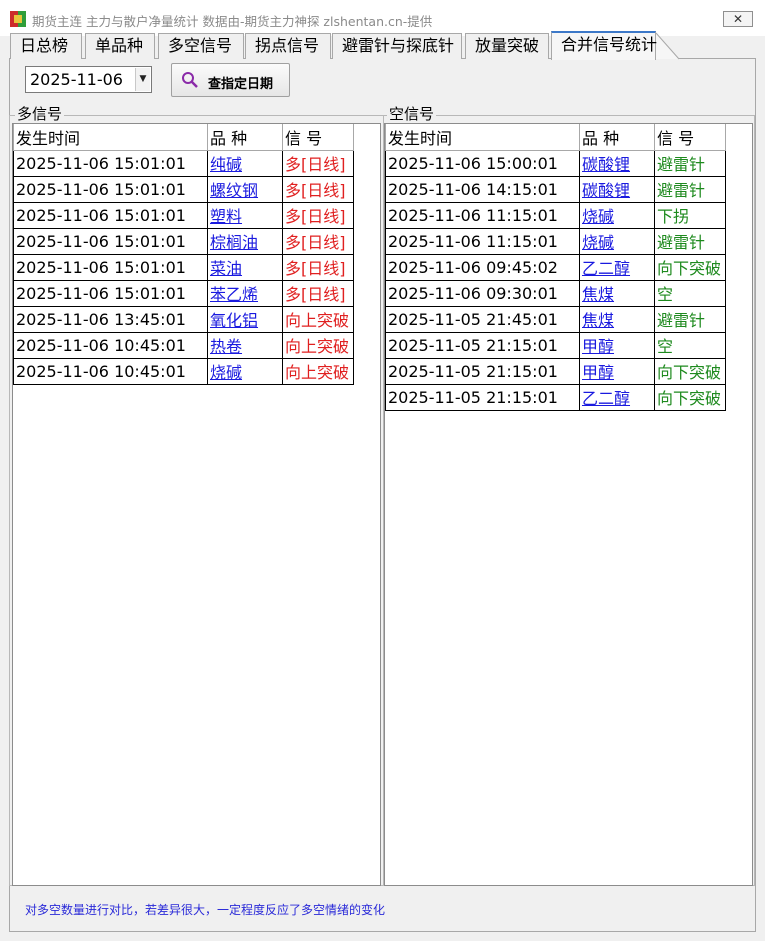 This screenshot has height=941, width=765. What do you see at coordinates (482, 163) in the screenshot?
I see `cell-time: 2025-11-06 15:00:01` at bounding box center [482, 163].